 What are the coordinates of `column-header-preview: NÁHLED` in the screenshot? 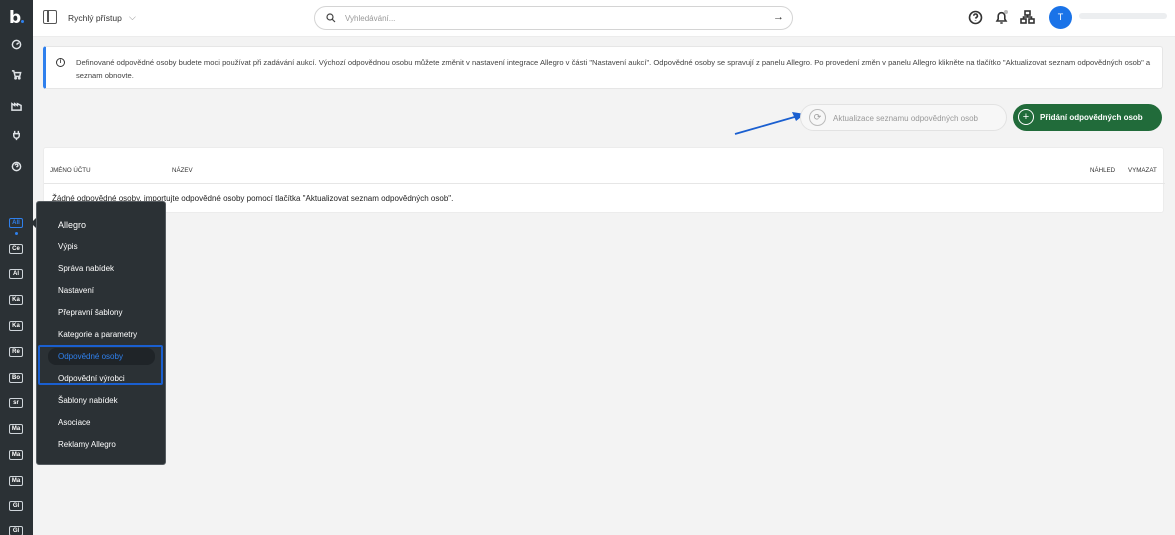 It's located at (1103, 170).